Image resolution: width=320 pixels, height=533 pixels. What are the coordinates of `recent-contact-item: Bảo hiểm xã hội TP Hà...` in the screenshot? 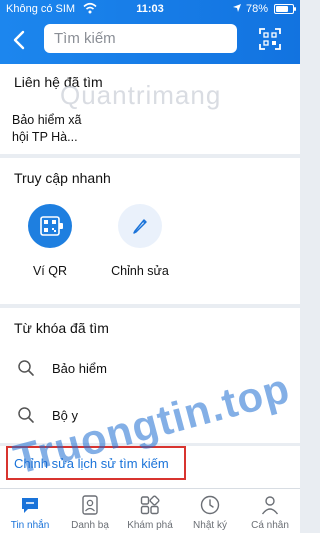 It's located at (52, 129).